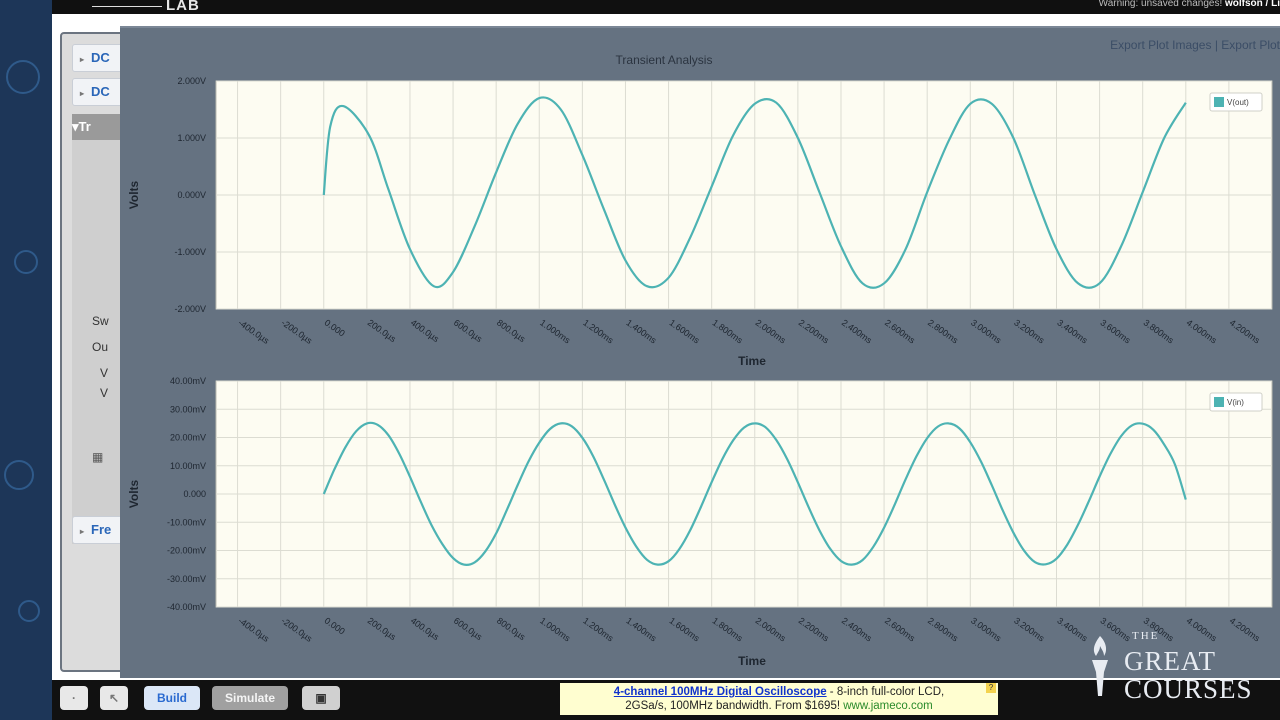 This screenshot has height=720, width=1280. Describe the element at coordinates (190, 309) in the screenshot. I see `y-tick-label: -2.000V` at that location.